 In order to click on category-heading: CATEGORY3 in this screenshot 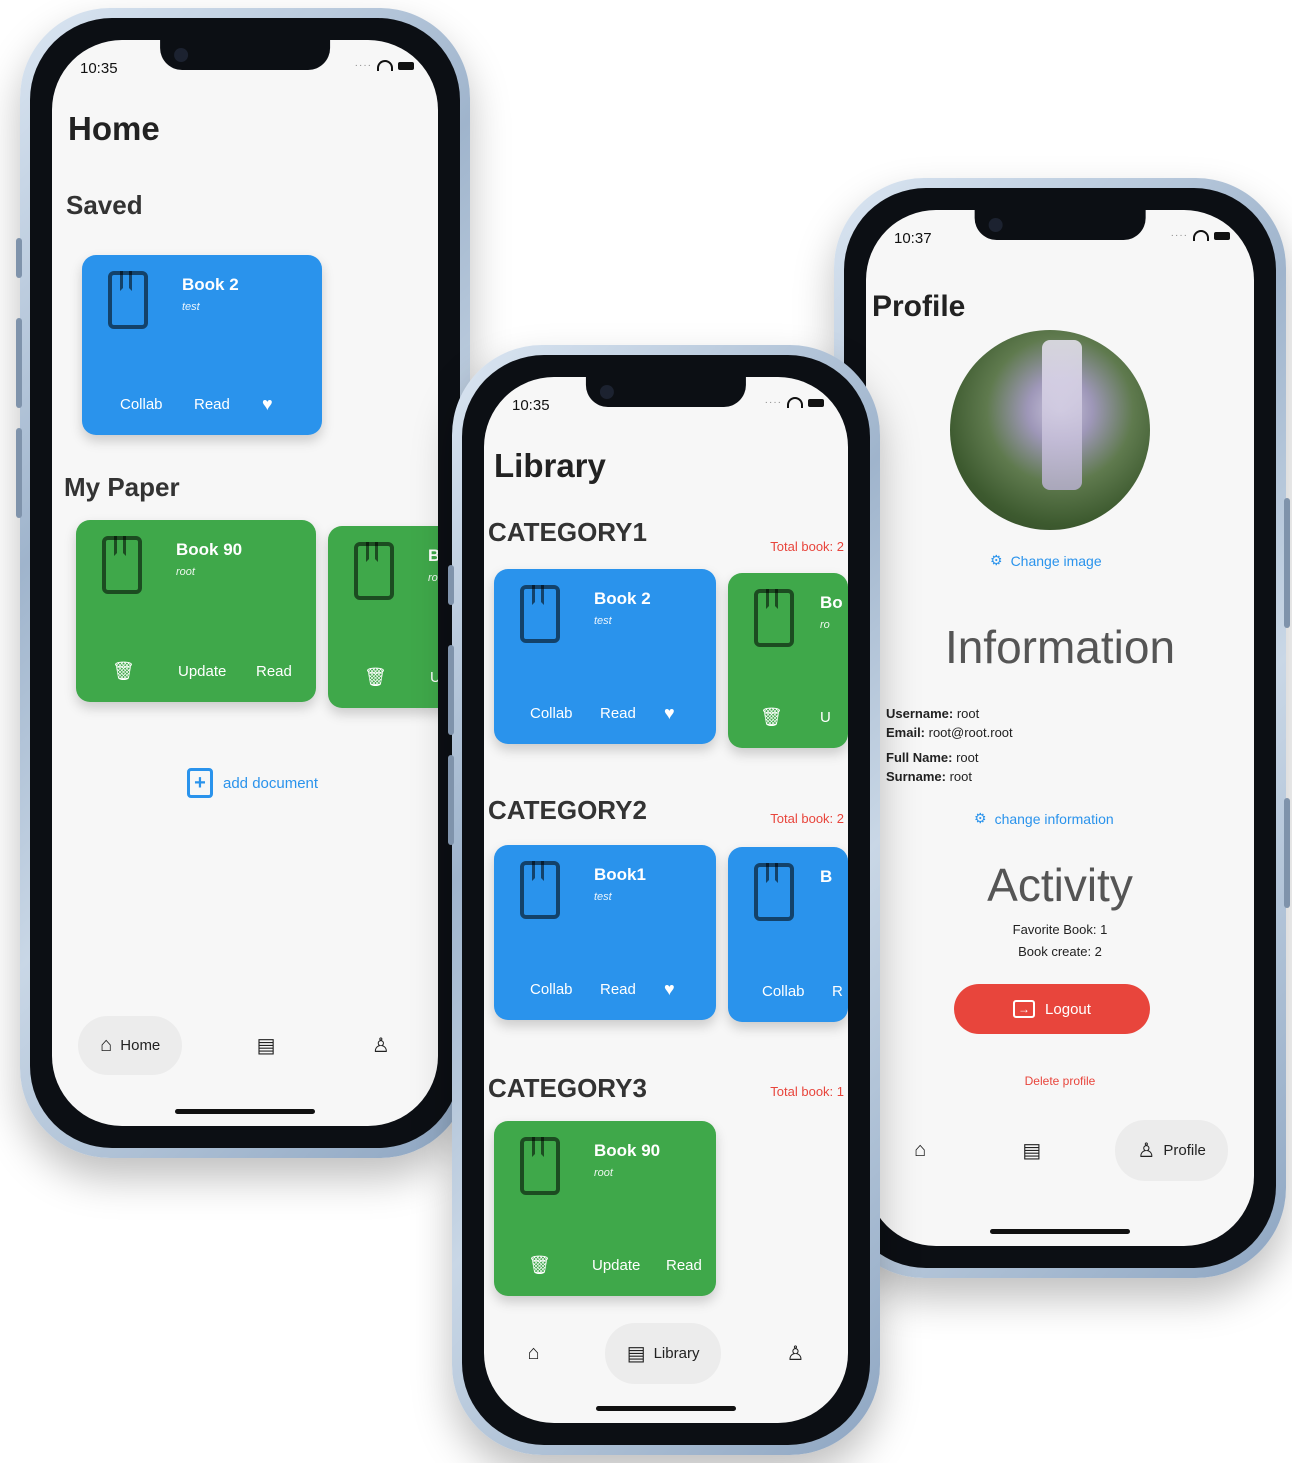, I will do `click(567, 1088)`.